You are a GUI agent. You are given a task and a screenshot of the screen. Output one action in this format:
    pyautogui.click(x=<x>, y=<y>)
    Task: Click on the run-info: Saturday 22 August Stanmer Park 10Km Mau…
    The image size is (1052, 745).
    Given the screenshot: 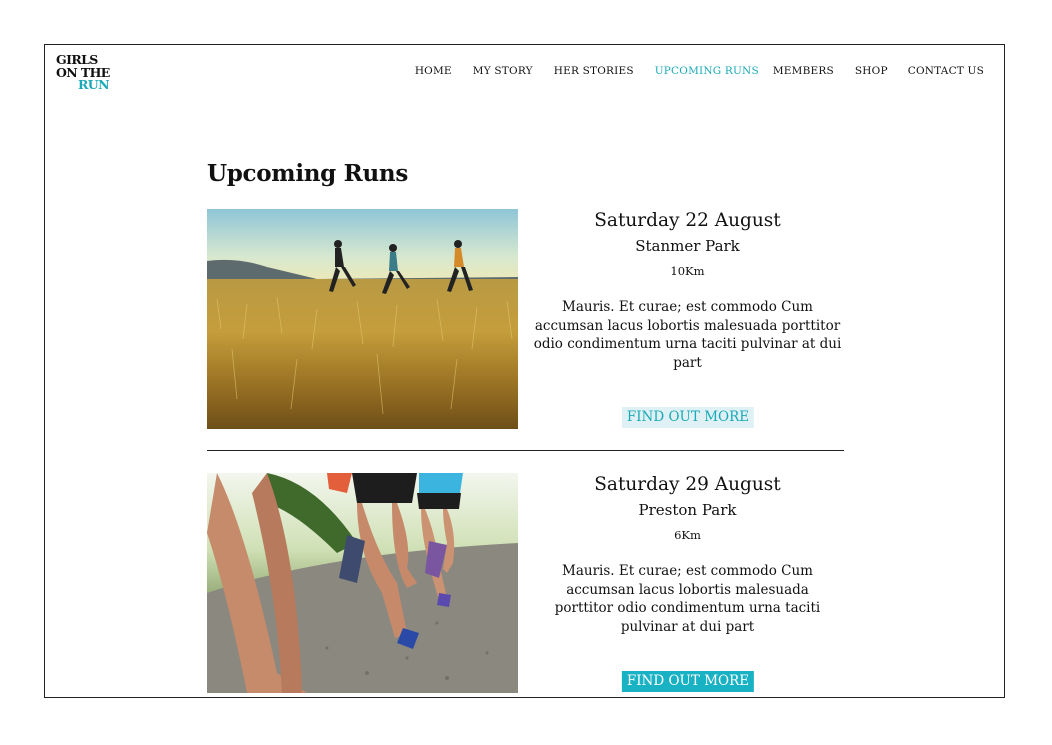 What is the action you would take?
    pyautogui.click(x=687, y=290)
    